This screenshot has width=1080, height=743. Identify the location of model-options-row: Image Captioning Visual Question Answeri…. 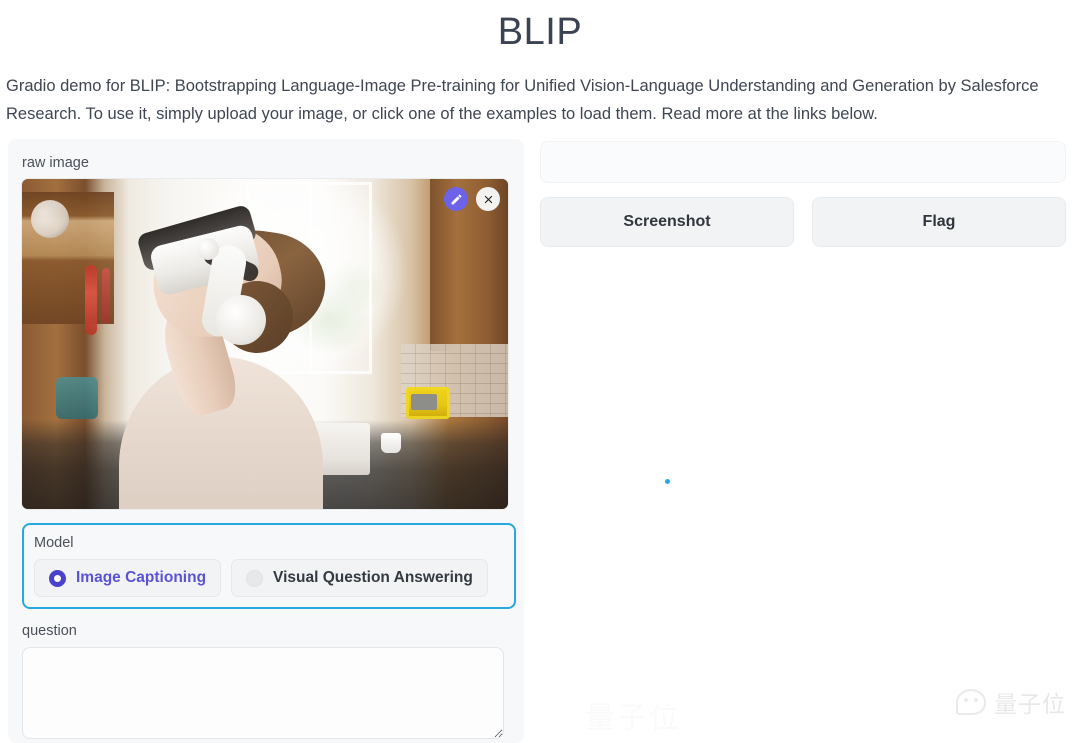
(269, 578).